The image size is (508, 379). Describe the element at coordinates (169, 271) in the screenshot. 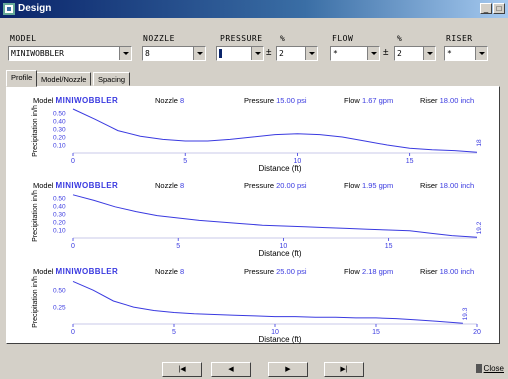

I see `chart-3-nozzle: Nozzle 8` at that location.